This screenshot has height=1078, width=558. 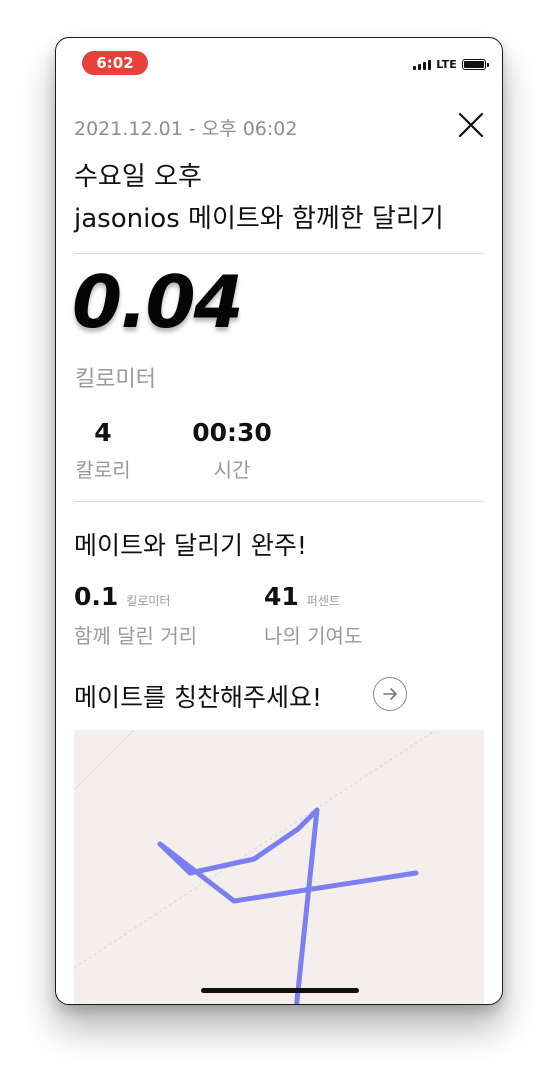 I want to click on together-distance-label: 함께 달린 거리, so click(x=136, y=636).